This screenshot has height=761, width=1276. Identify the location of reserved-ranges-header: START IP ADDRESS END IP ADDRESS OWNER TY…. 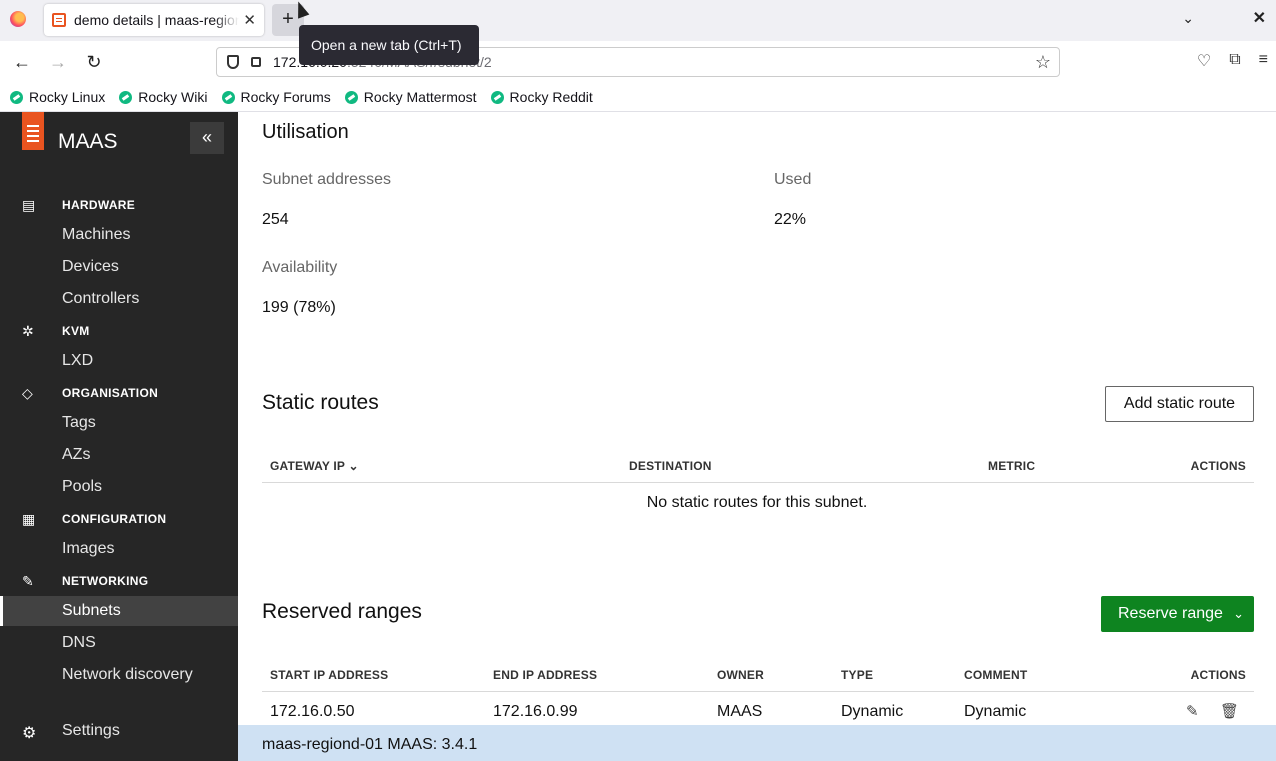
(758, 676).